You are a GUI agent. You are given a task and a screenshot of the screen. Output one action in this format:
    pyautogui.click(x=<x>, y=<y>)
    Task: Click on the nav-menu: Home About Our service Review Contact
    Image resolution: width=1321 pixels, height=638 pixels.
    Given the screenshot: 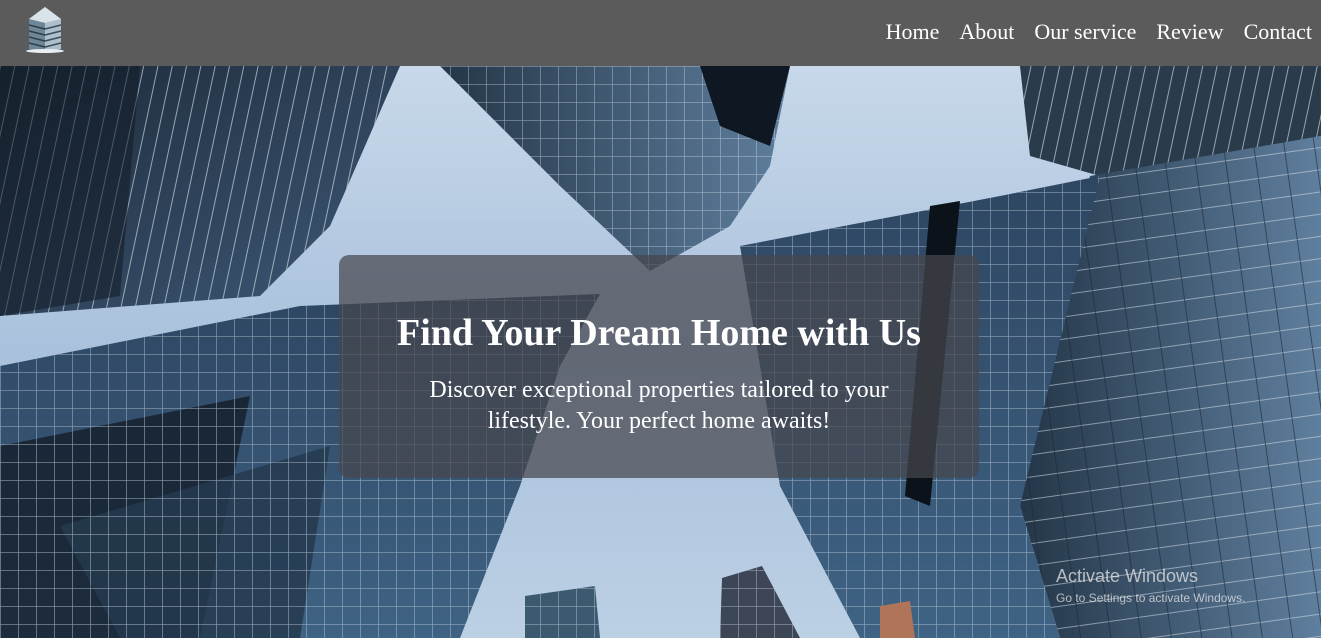 What is the action you would take?
    pyautogui.click(x=1089, y=32)
    